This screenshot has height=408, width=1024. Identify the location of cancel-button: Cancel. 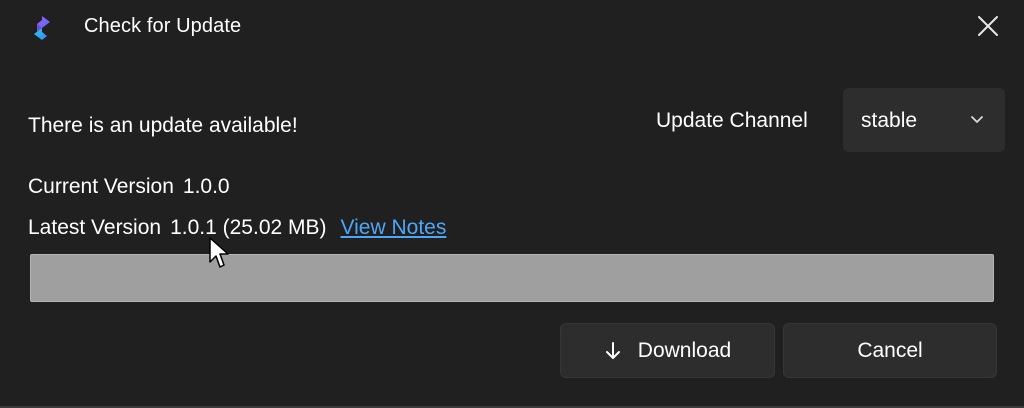
(890, 350).